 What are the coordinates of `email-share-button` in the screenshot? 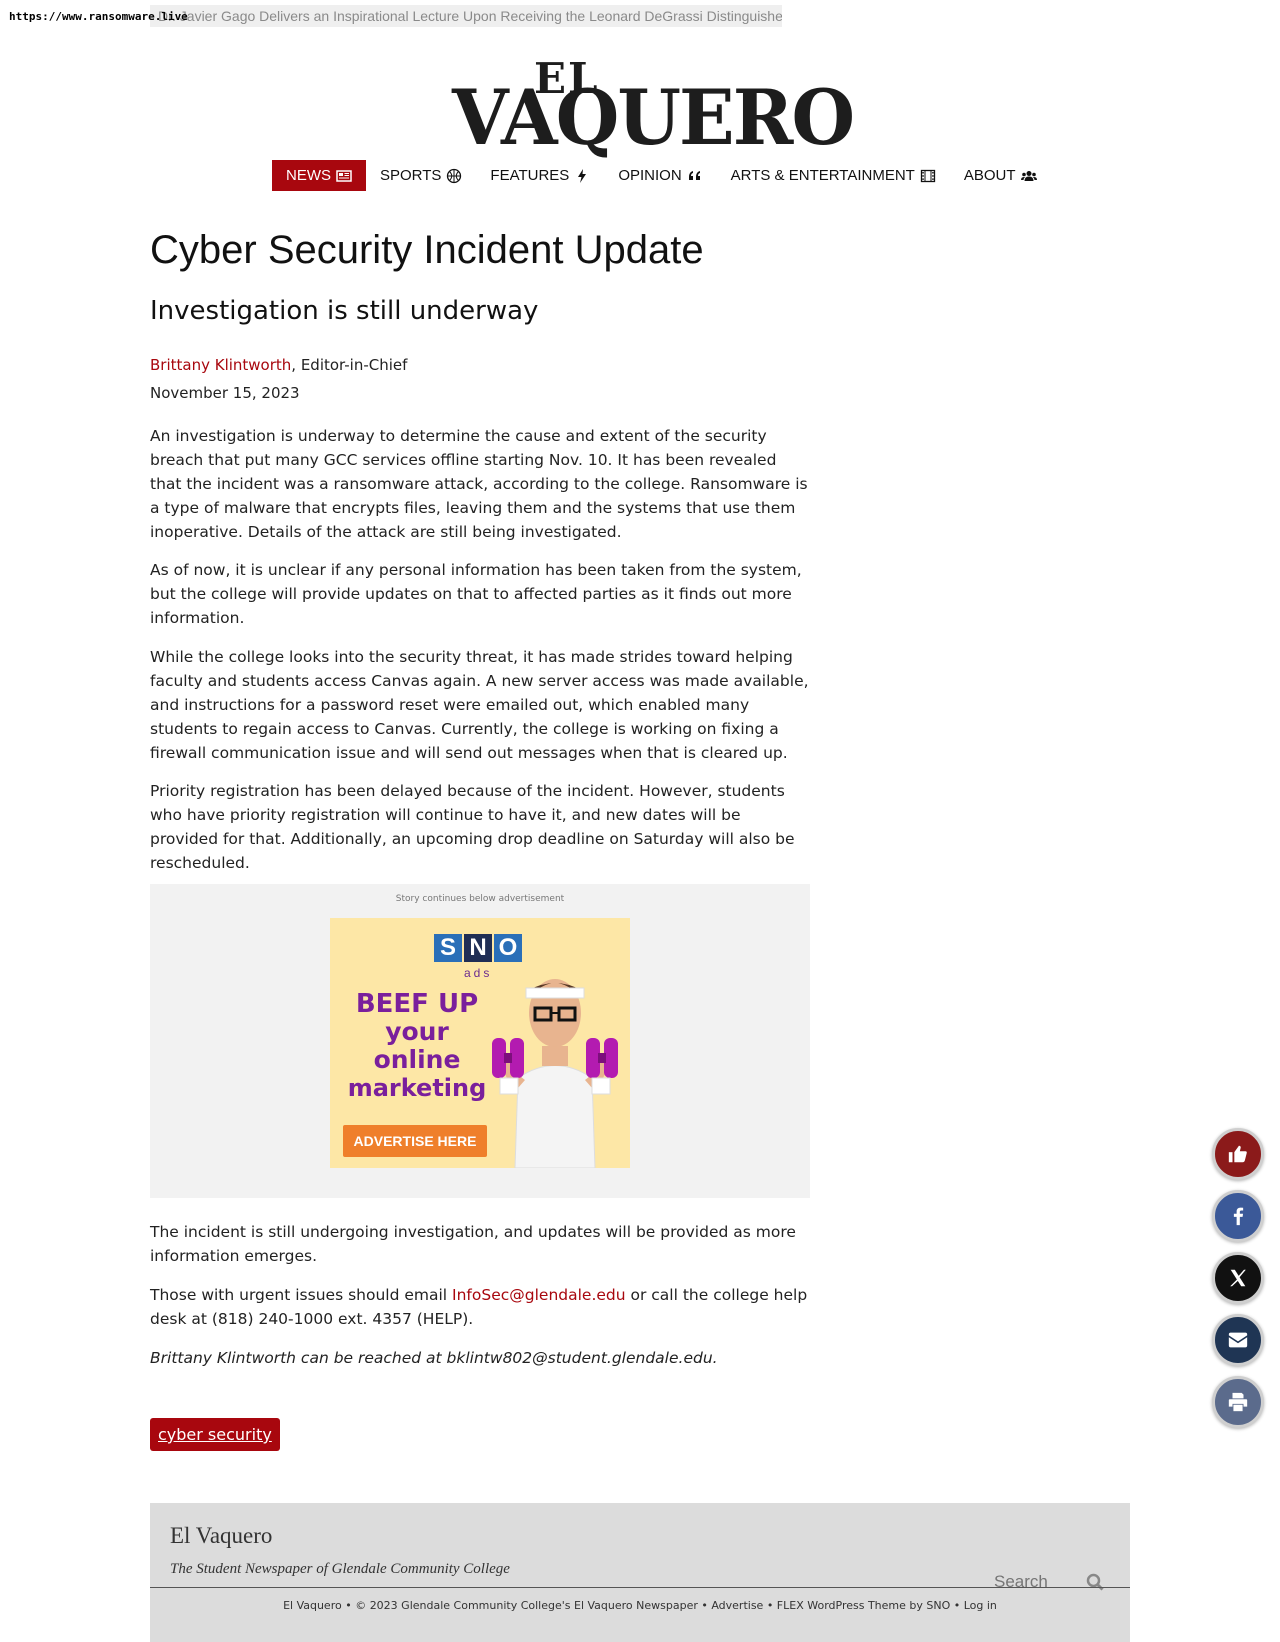 It's located at (1238, 1340).